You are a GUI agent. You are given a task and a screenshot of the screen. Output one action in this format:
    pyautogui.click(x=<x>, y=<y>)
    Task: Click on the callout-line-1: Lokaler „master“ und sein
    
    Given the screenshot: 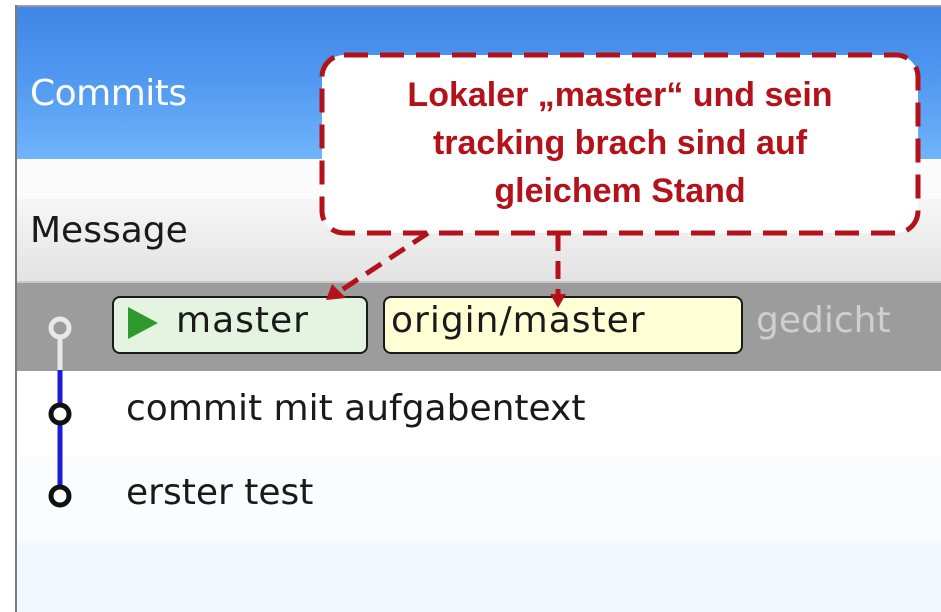 What is the action you would take?
    pyautogui.click(x=619, y=95)
    